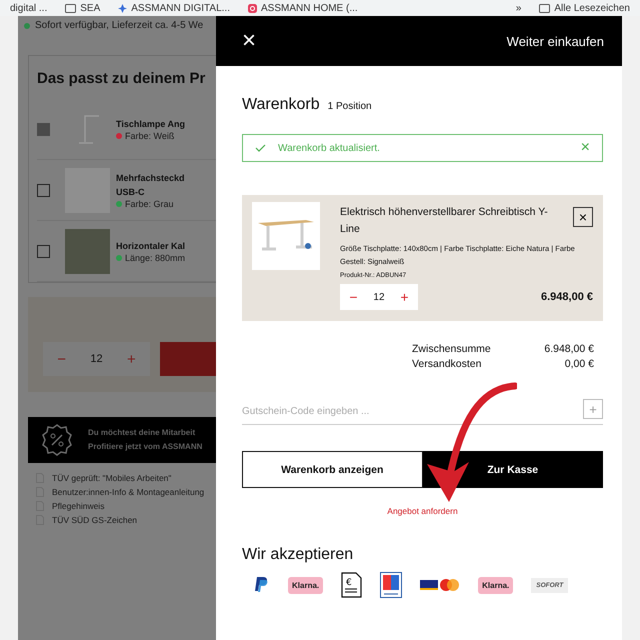 This screenshot has width=640, height=640. I want to click on total-label: Zwischensumme, so click(451, 349).